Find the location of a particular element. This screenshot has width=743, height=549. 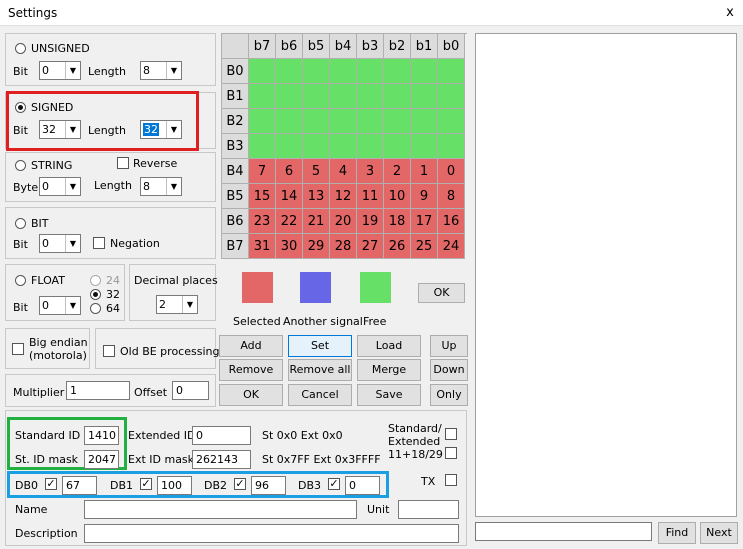

signed-length-select: 32 ▼ is located at coordinates (161, 129).